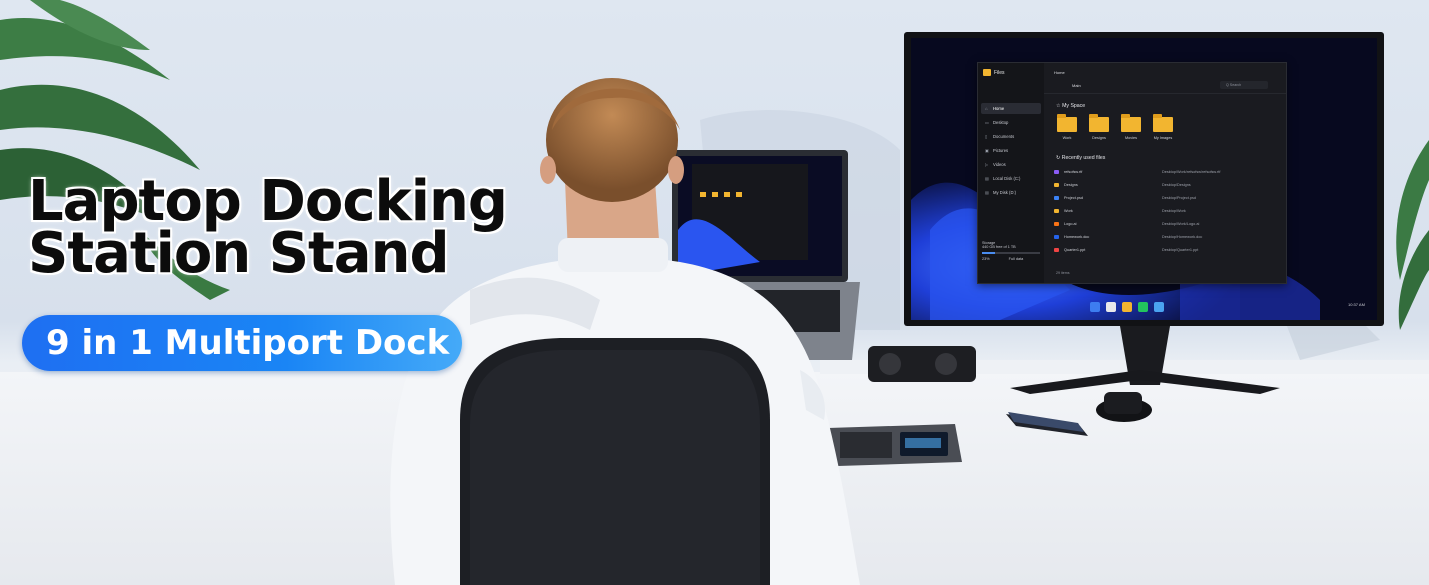 This screenshot has height=585, width=1429. What do you see at coordinates (1011, 108) in the screenshot?
I see `sidebar-item-home: ⌂ Home` at bounding box center [1011, 108].